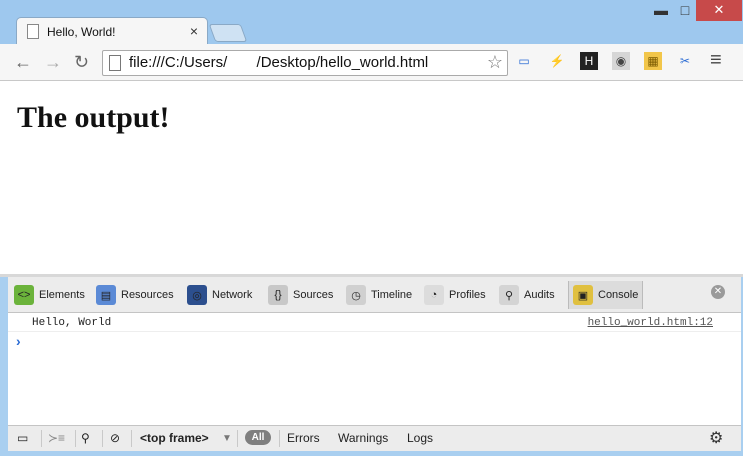 The image size is (743, 456). I want to click on tab-label: Sources, so click(313, 295).